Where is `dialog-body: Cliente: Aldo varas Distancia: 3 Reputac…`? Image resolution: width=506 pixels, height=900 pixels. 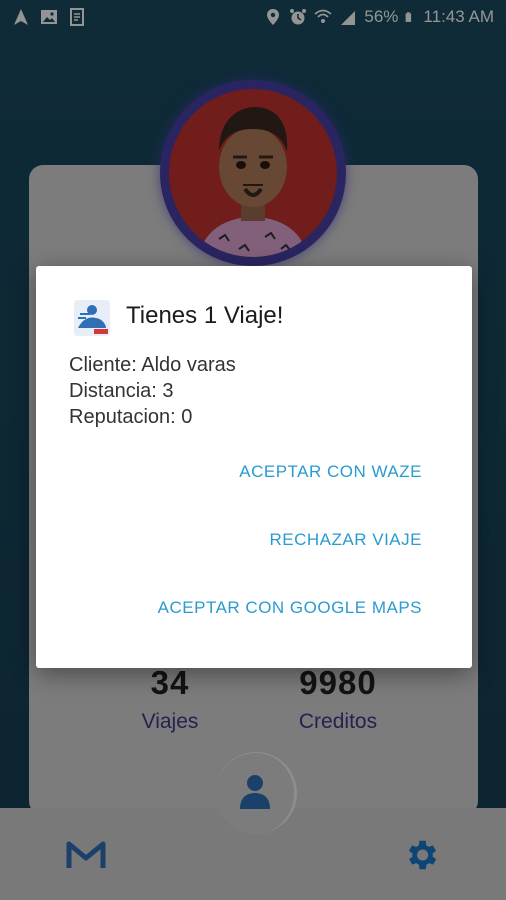
dialog-body: Cliente: Aldo varas Distancia: 3 Reputac… is located at coordinates (152, 391).